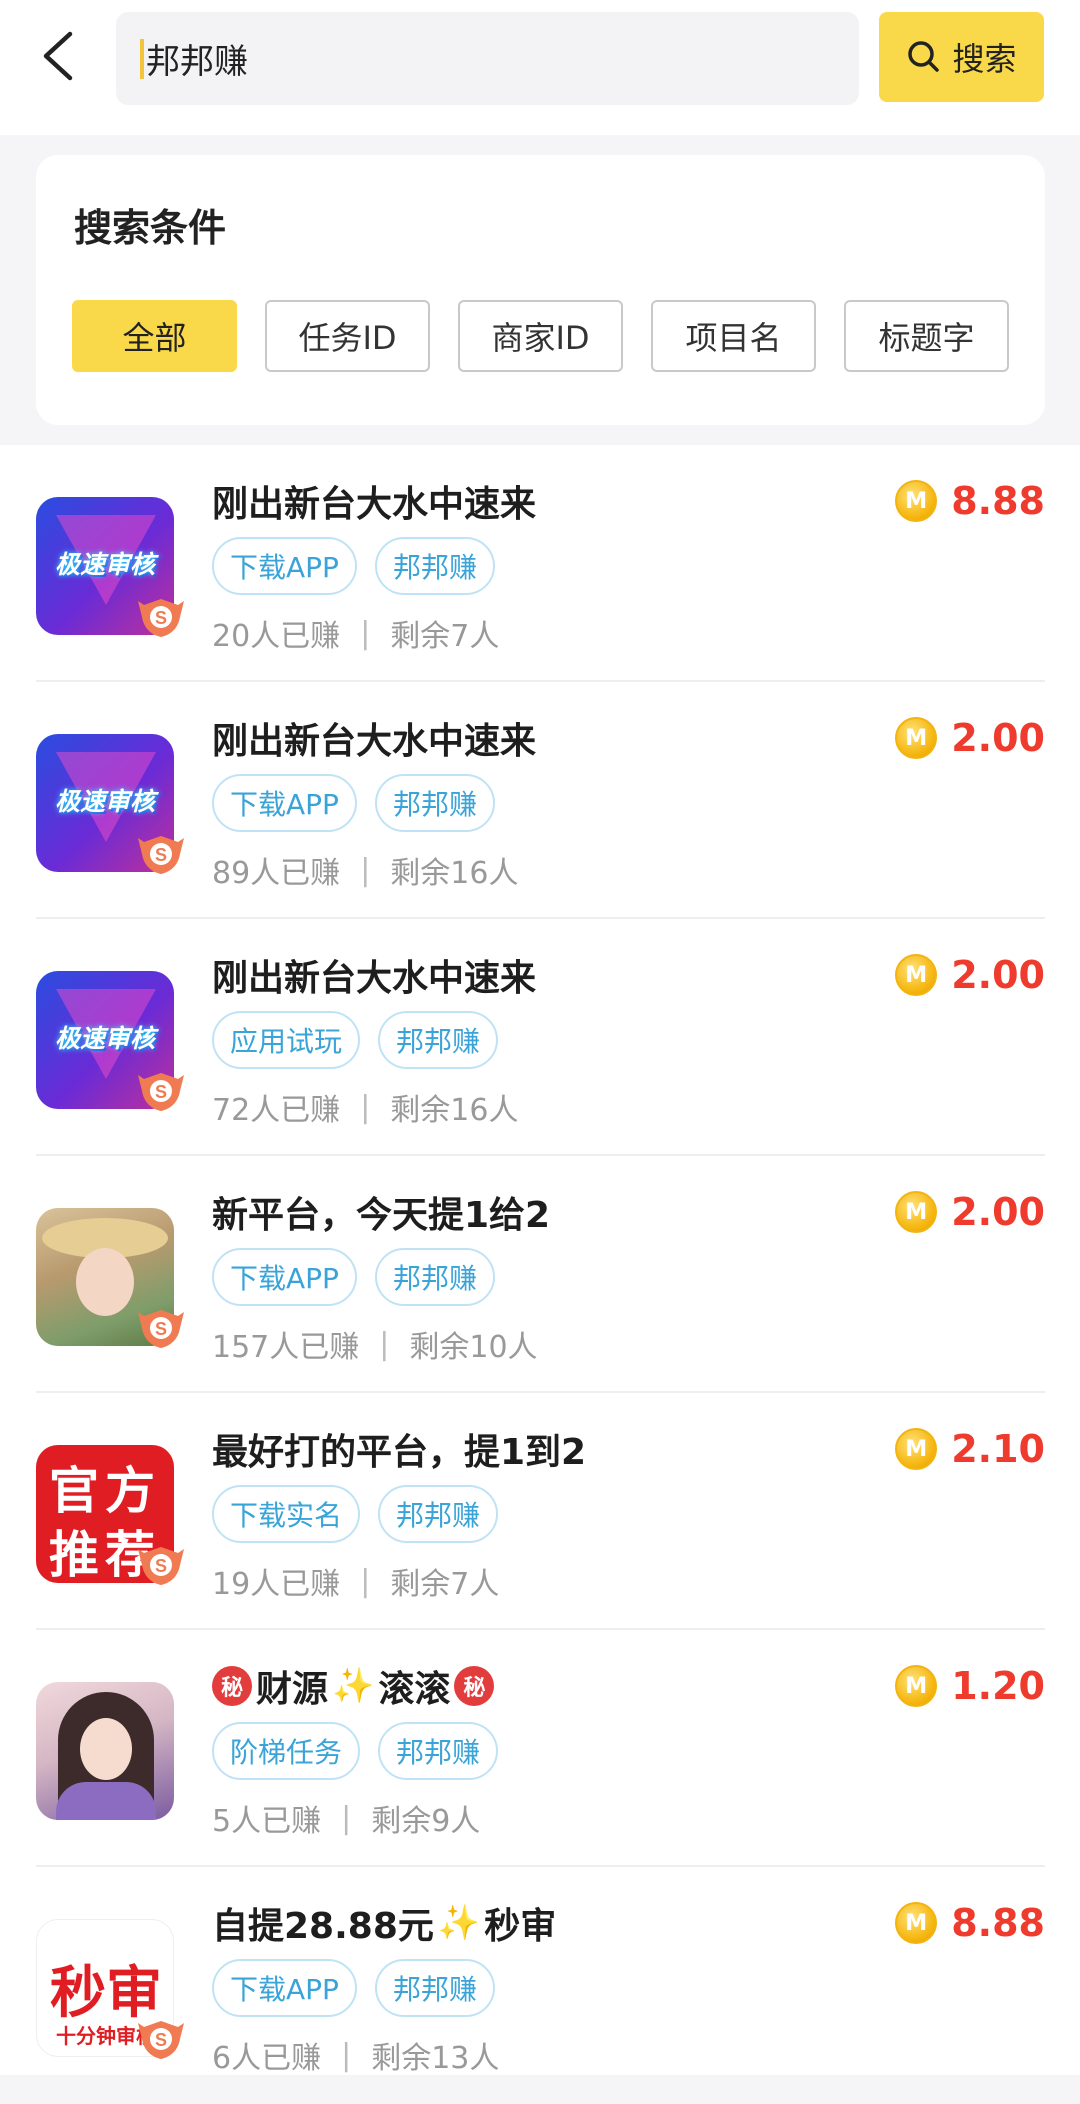 The height and width of the screenshot is (2104, 1080). Describe the element at coordinates (347, 336) in the screenshot. I see `filter-chip-task-id: 任务ID` at that location.